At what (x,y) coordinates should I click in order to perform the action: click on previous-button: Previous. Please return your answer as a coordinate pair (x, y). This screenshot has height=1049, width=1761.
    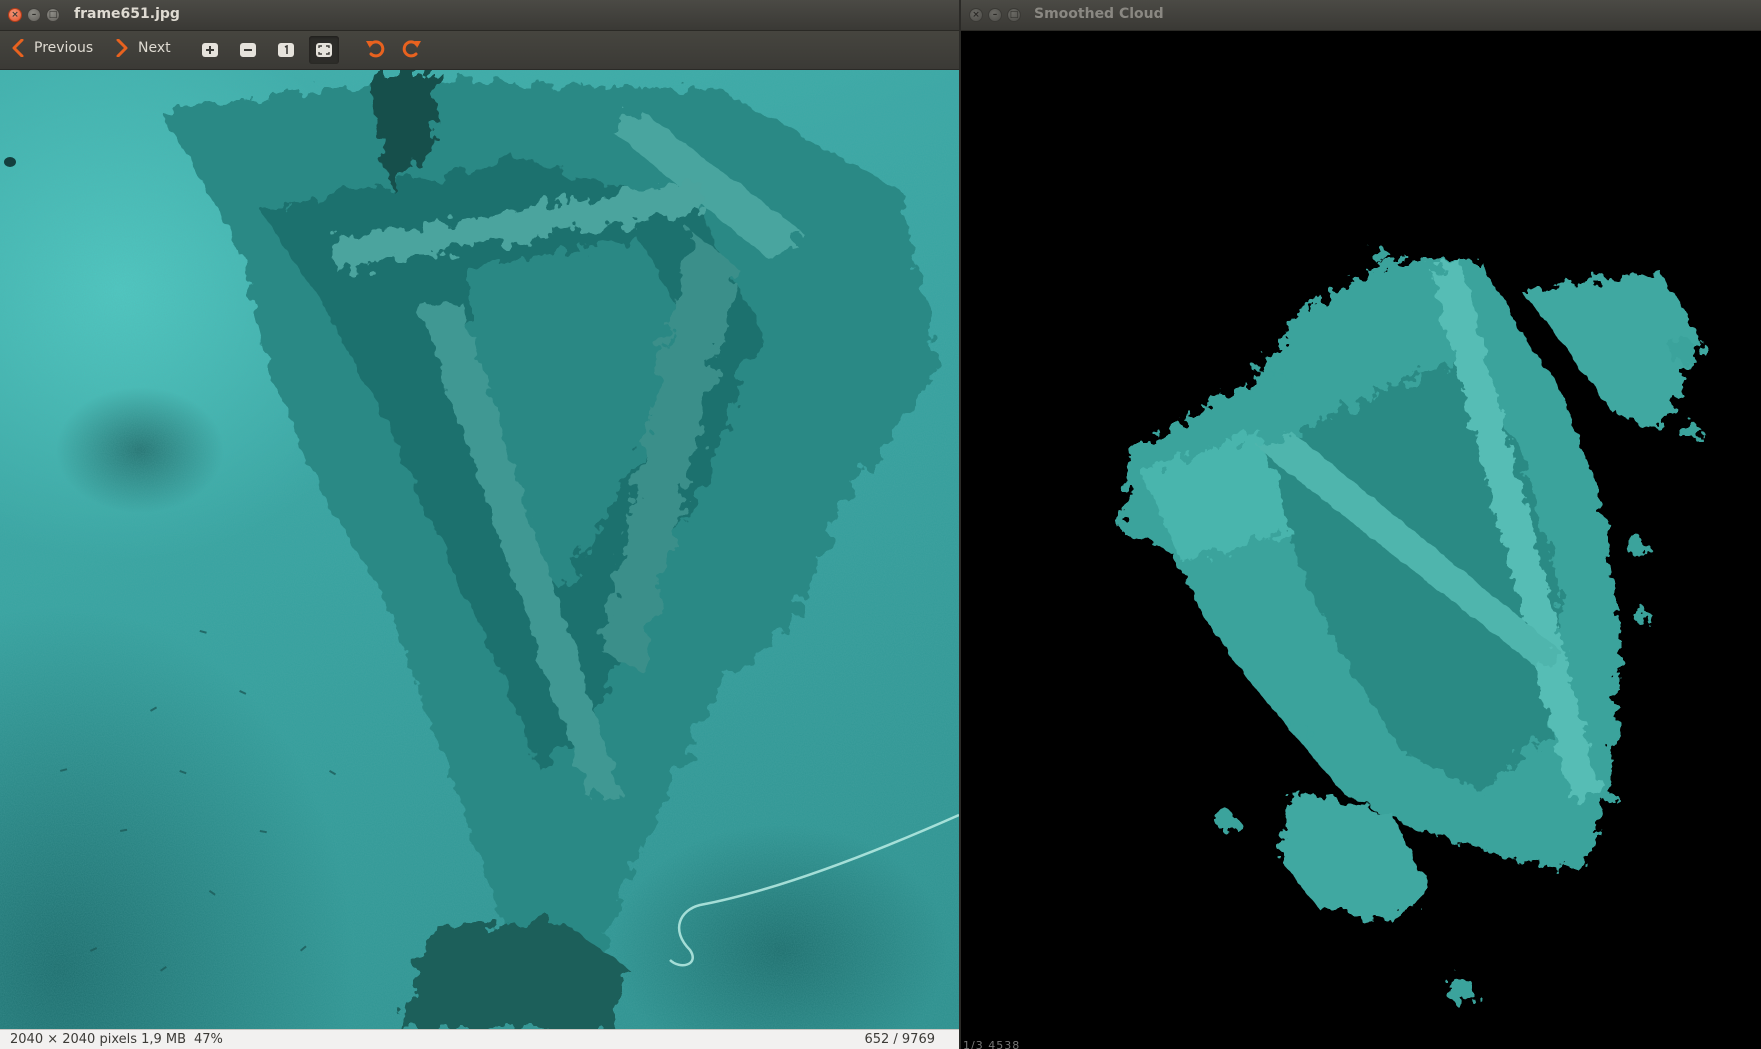
    Looking at the image, I should click on (52, 48).